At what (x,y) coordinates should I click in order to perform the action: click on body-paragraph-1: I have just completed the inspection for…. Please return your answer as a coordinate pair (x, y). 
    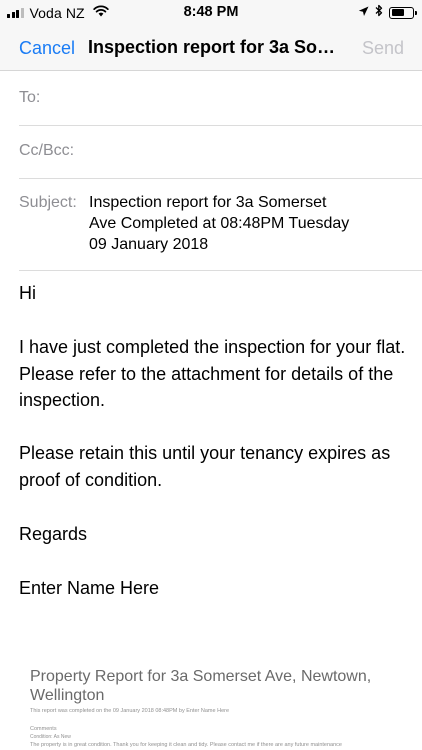
    Looking at the image, I should click on (216, 374).